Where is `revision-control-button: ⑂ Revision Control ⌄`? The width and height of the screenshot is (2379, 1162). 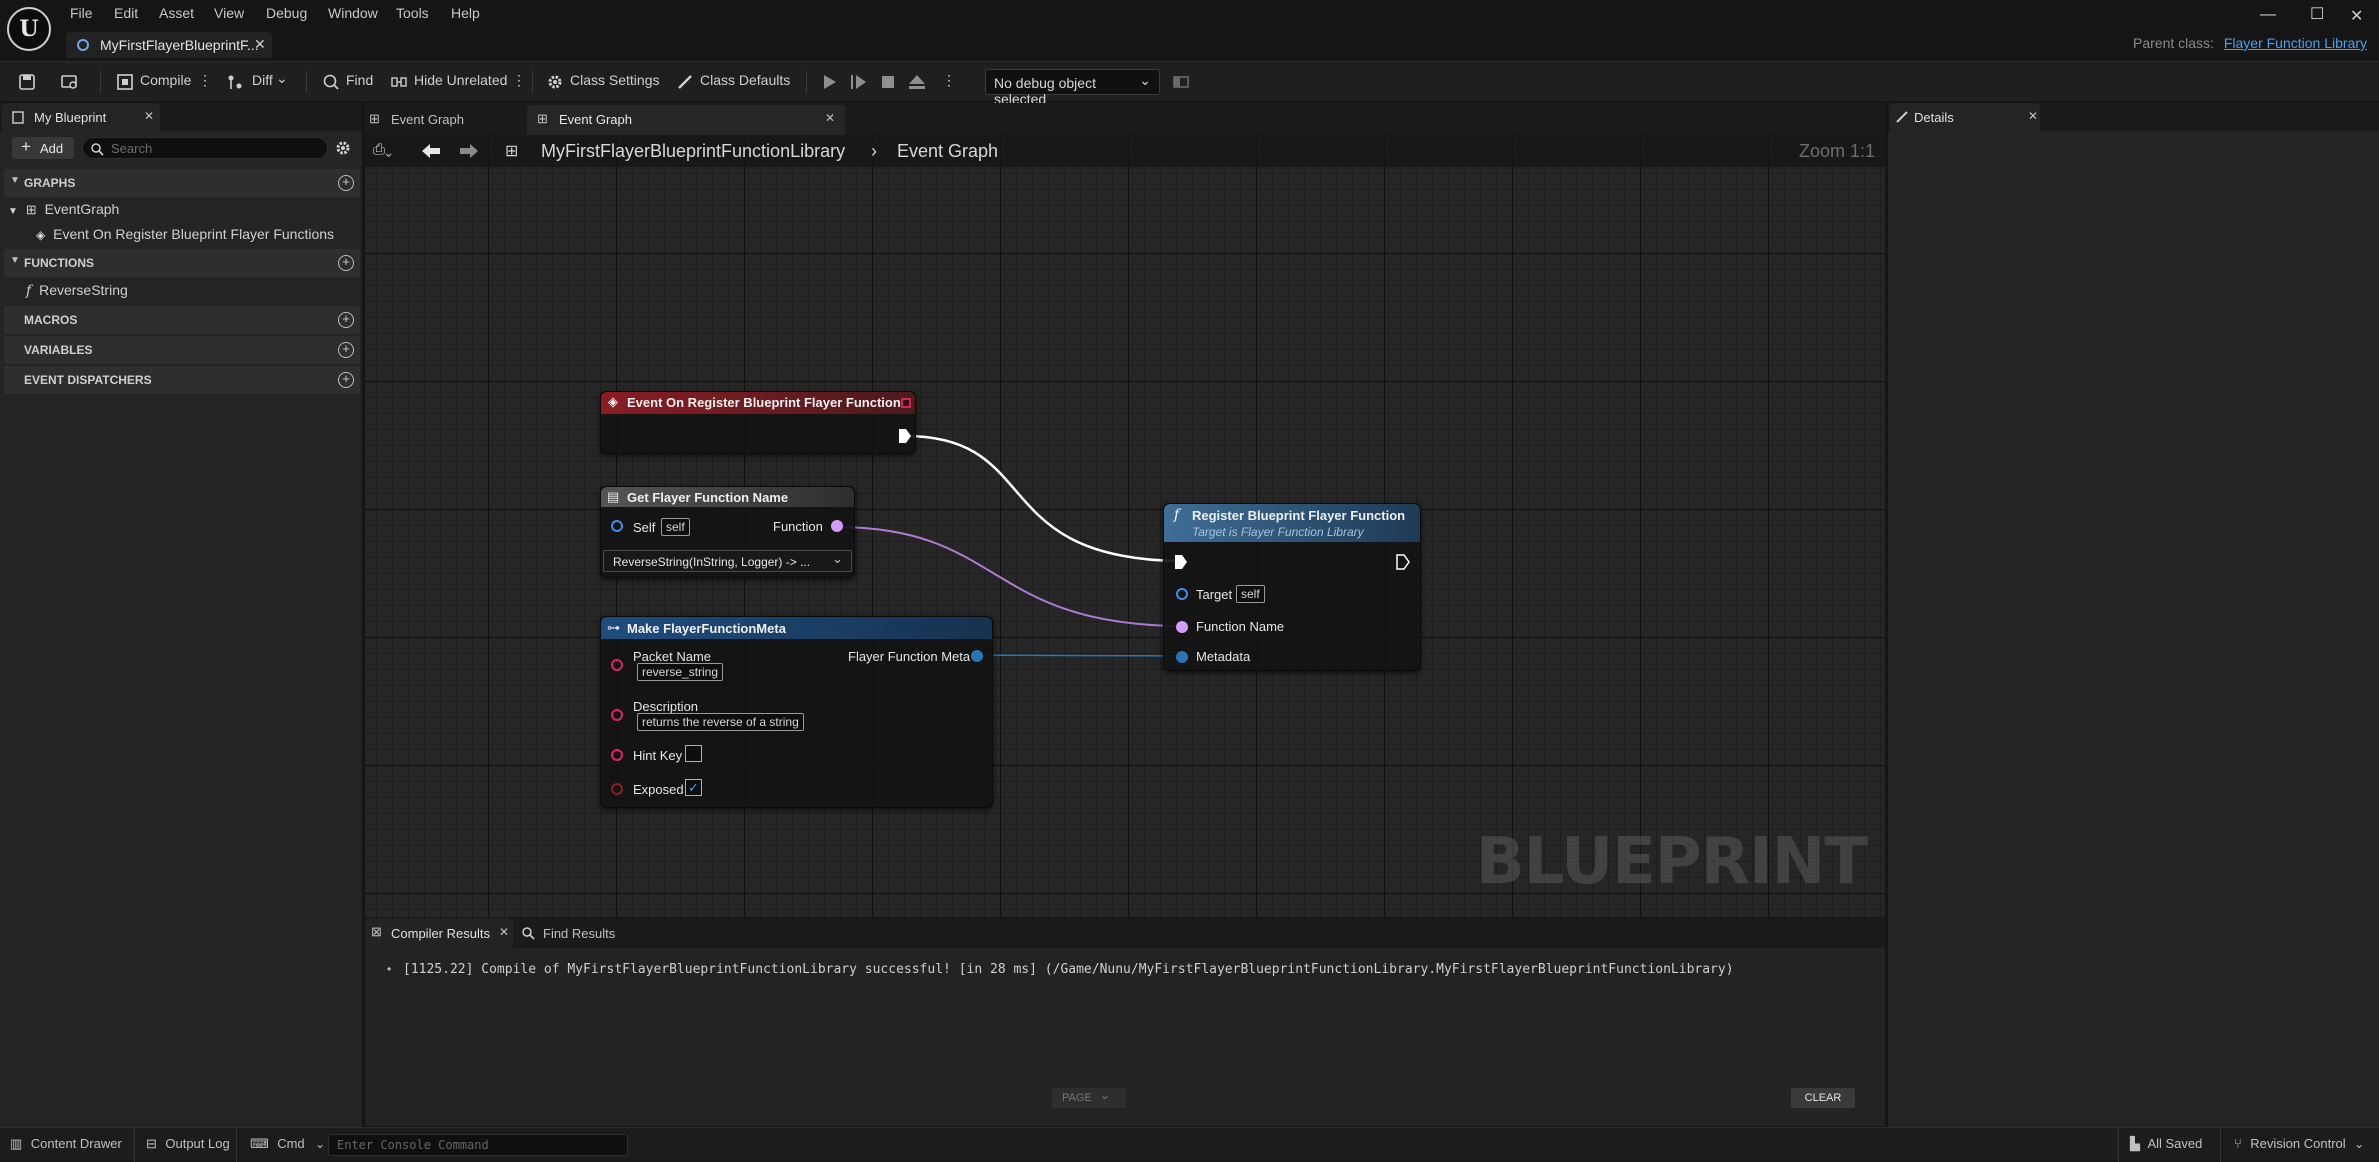 revision-control-button: ⑂ Revision Control ⌄ is located at coordinates (2299, 1144).